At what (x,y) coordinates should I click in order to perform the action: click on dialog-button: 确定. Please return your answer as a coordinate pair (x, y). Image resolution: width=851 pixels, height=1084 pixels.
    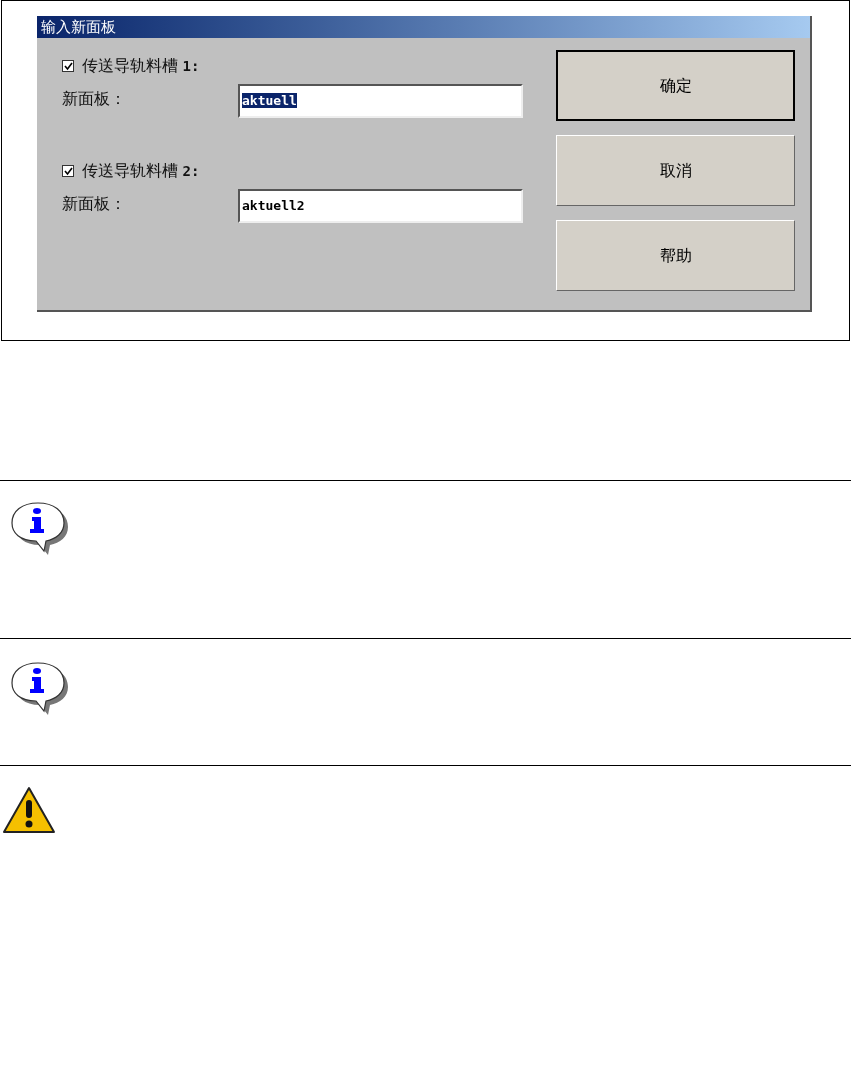
    Looking at the image, I should click on (675, 85).